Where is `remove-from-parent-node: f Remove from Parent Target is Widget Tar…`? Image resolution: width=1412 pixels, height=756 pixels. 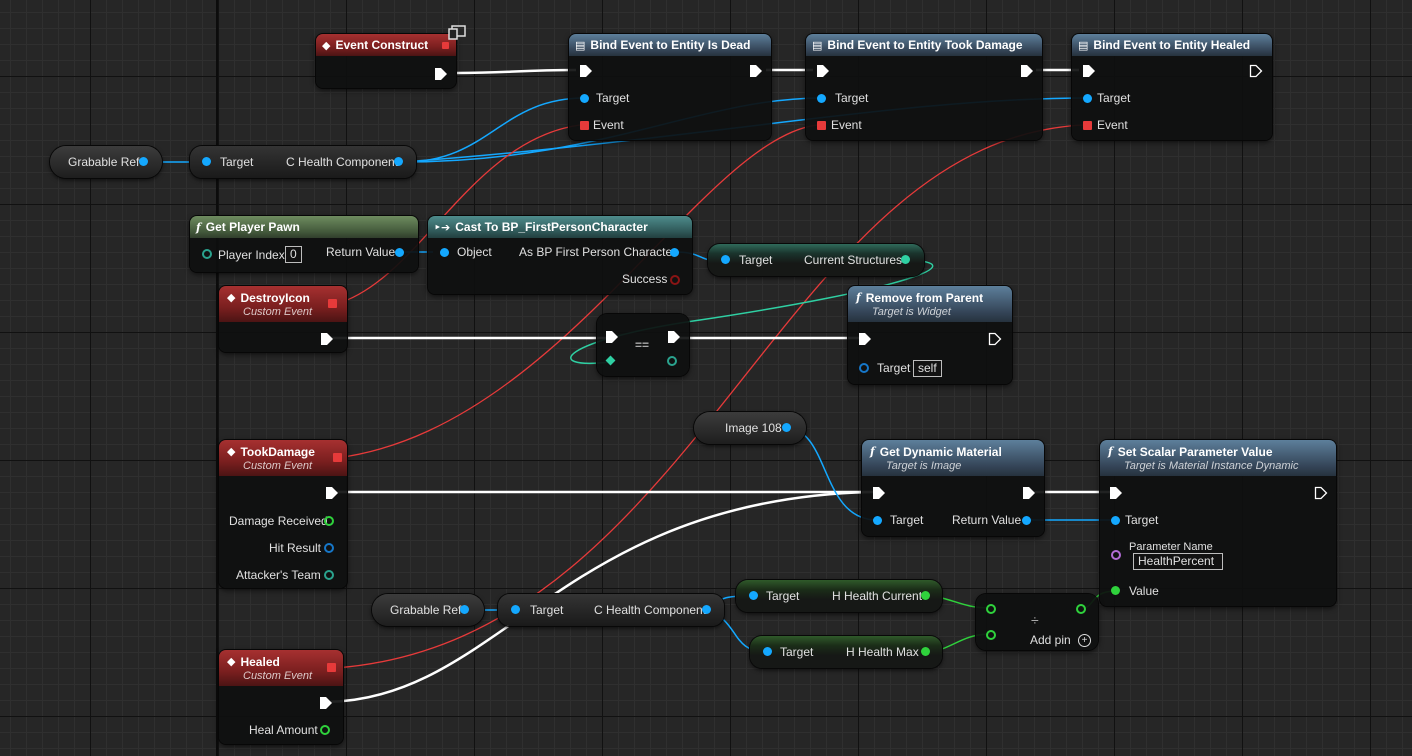
remove-from-parent-node: f Remove from Parent Target is Widget Tar… is located at coordinates (930, 335).